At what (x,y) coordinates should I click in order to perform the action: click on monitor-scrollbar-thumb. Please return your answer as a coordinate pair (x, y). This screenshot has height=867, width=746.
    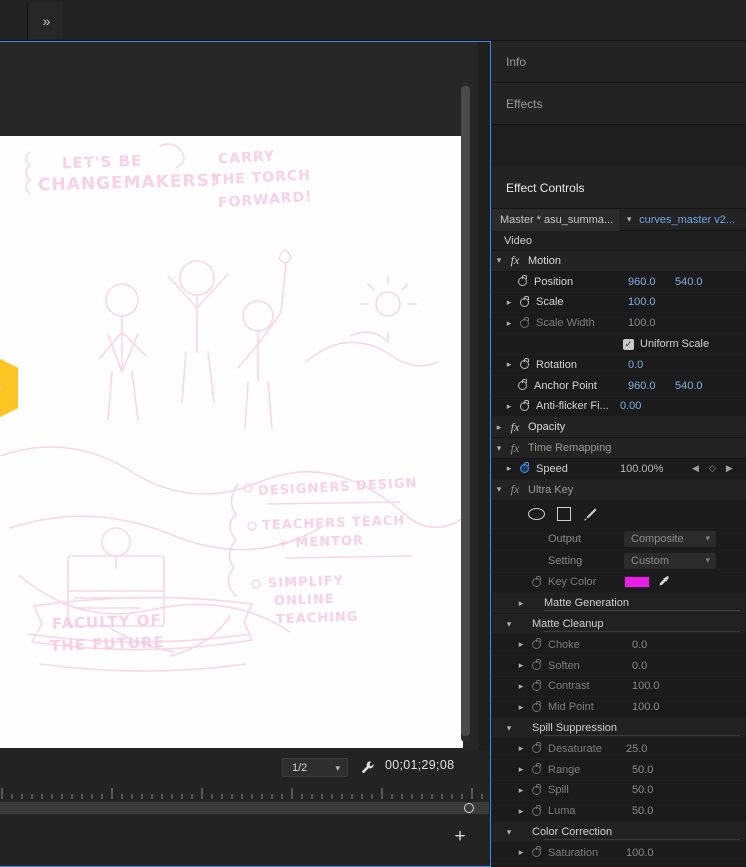
    Looking at the image, I should click on (465, 411).